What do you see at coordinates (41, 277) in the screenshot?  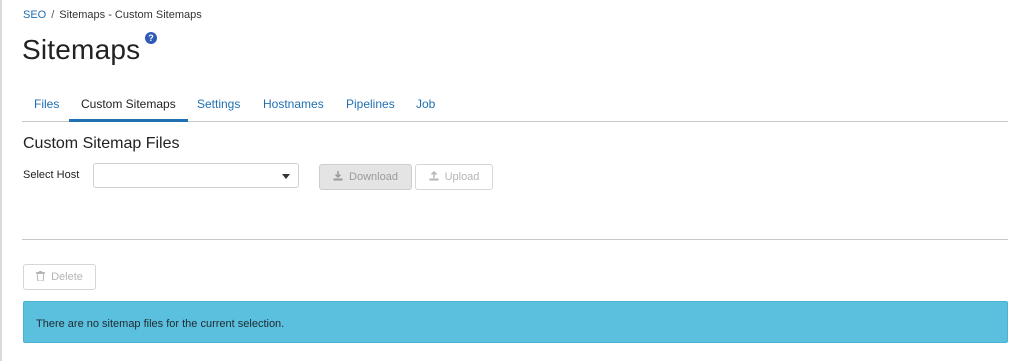 I see `trash-icon` at bounding box center [41, 277].